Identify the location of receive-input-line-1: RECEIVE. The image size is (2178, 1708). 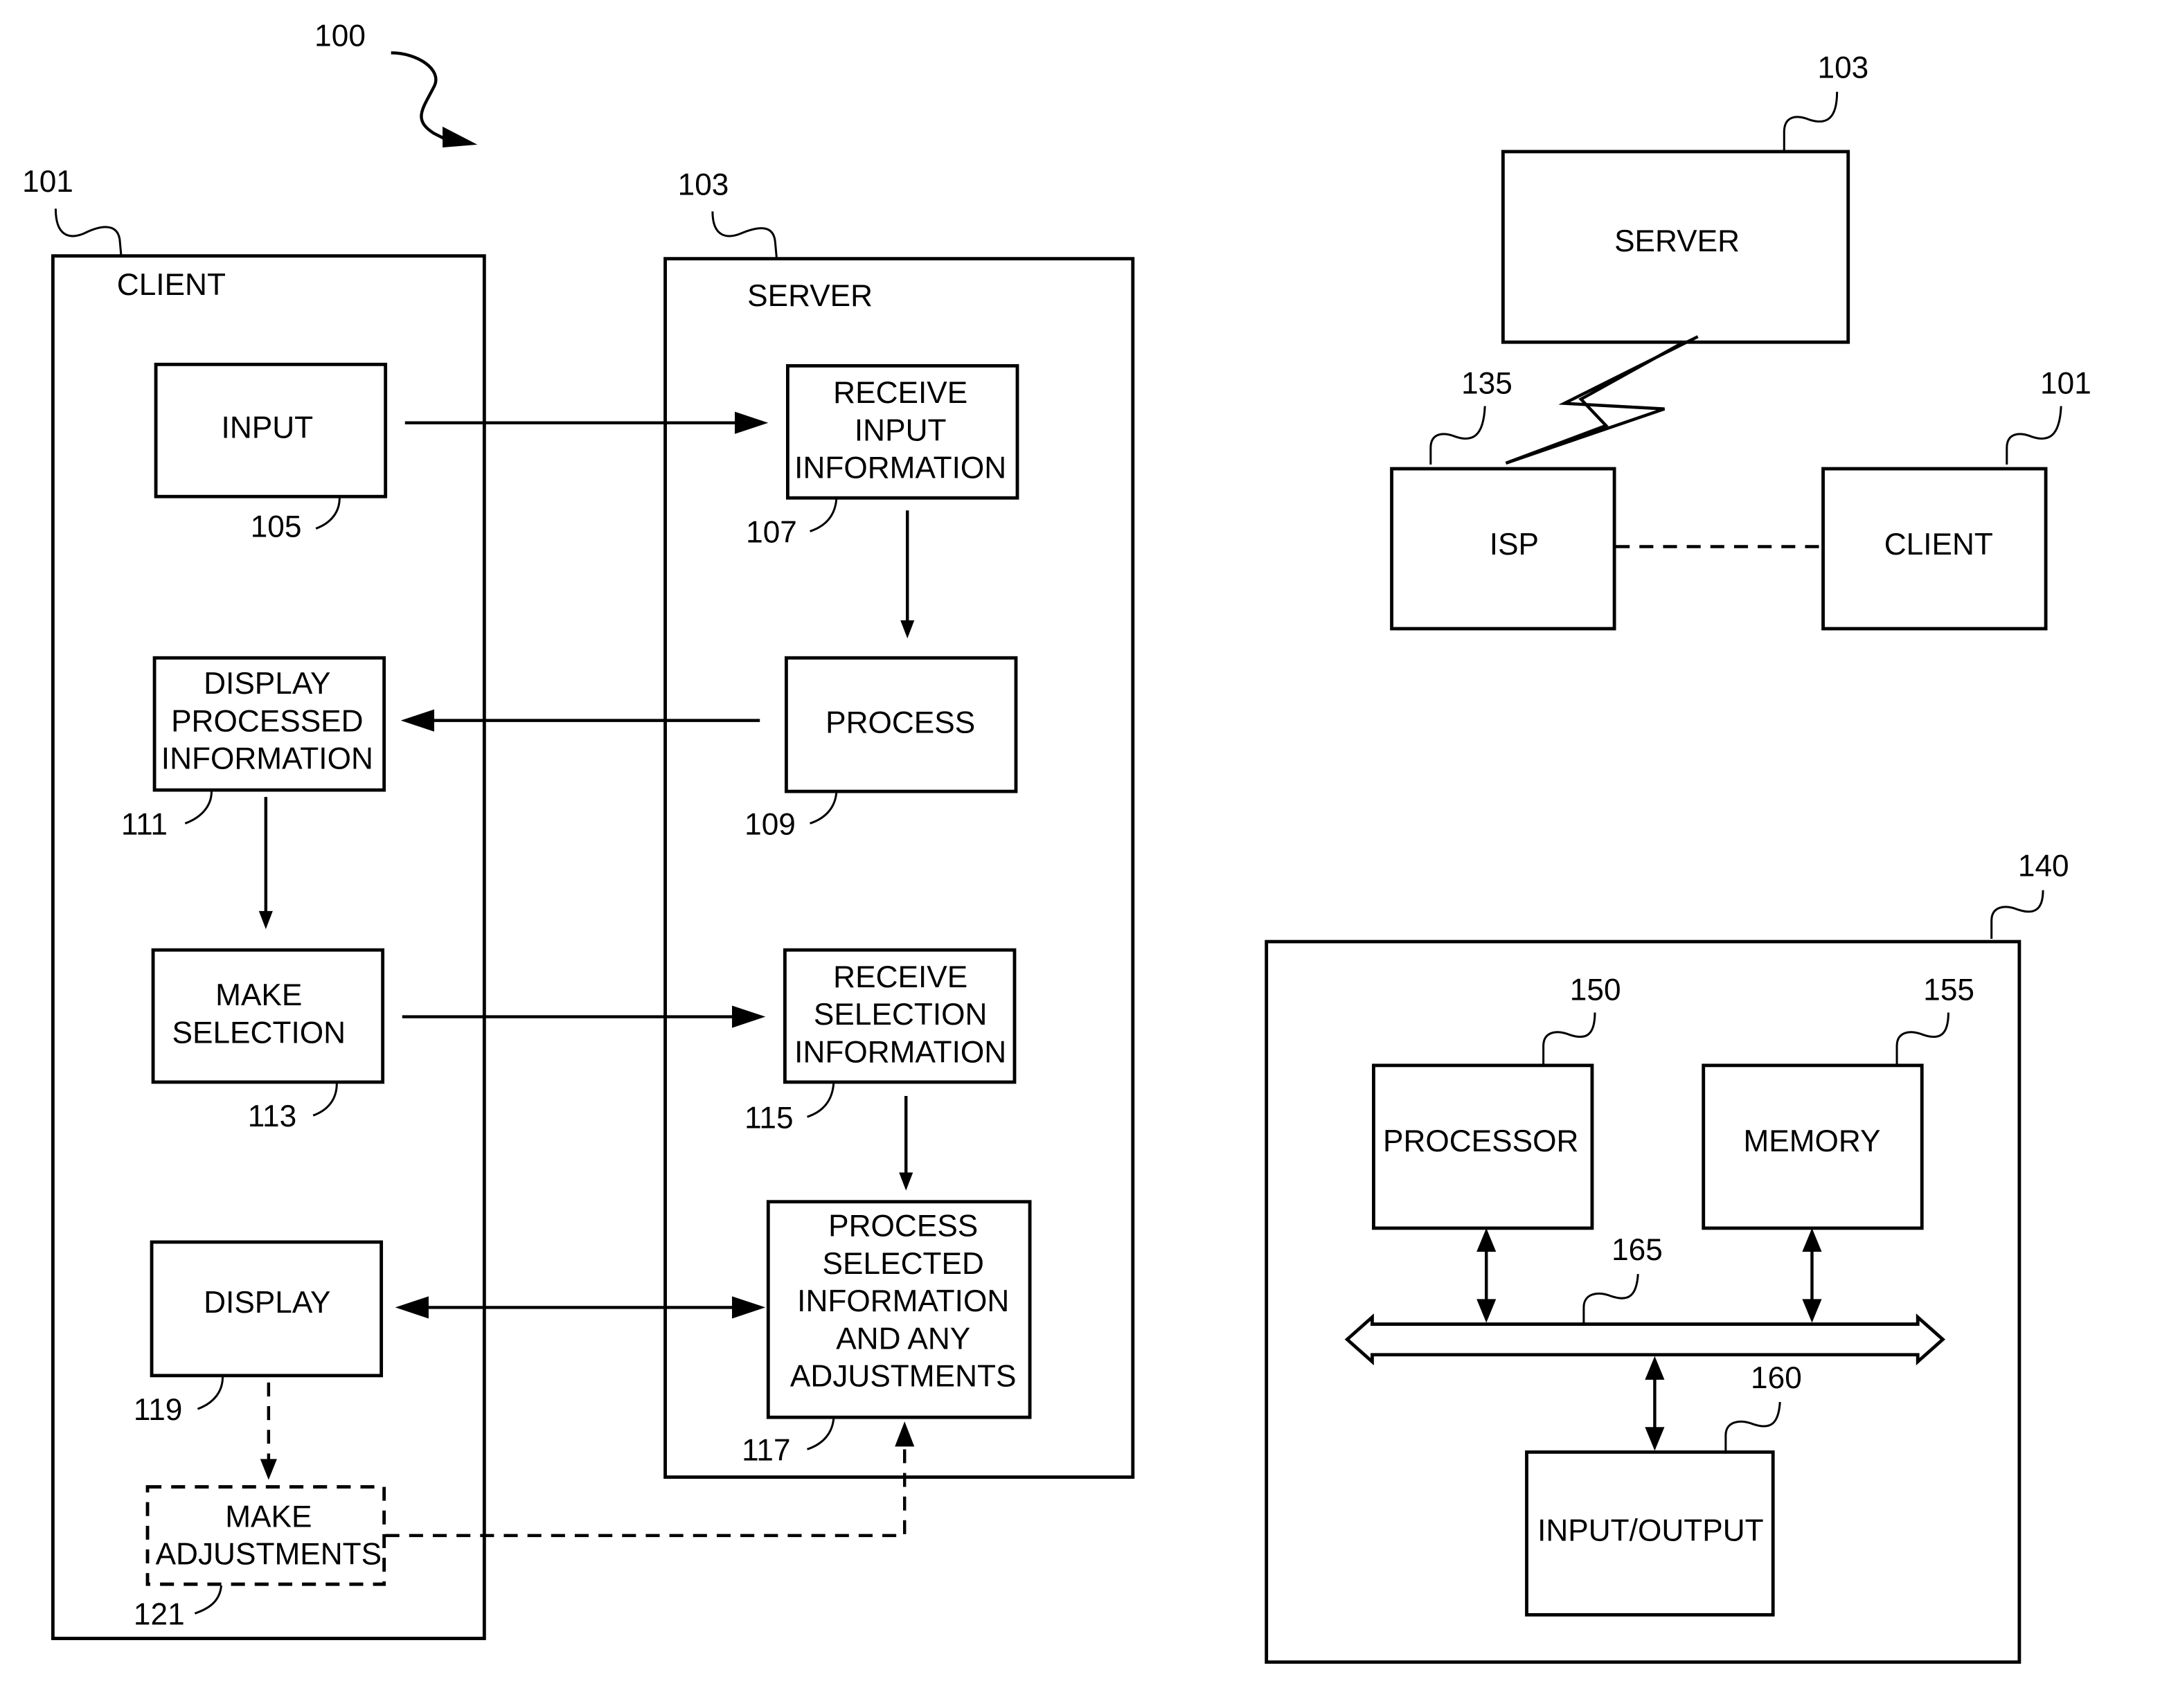
(900, 393).